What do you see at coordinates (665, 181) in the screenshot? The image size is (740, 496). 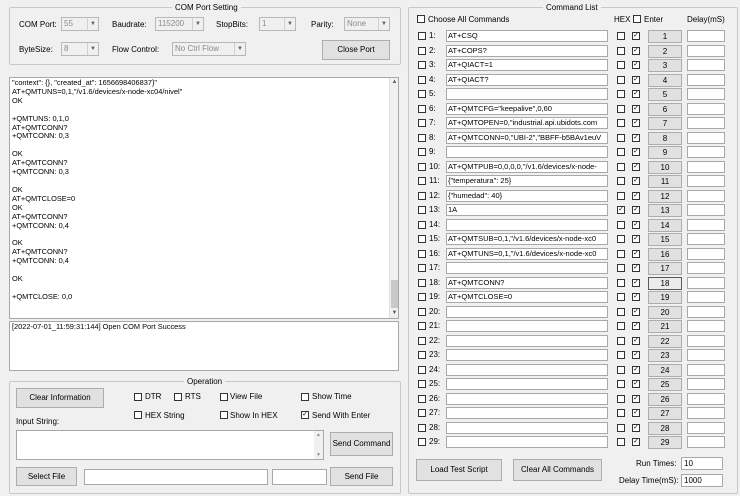 I see `send-command-11-button: 11` at bounding box center [665, 181].